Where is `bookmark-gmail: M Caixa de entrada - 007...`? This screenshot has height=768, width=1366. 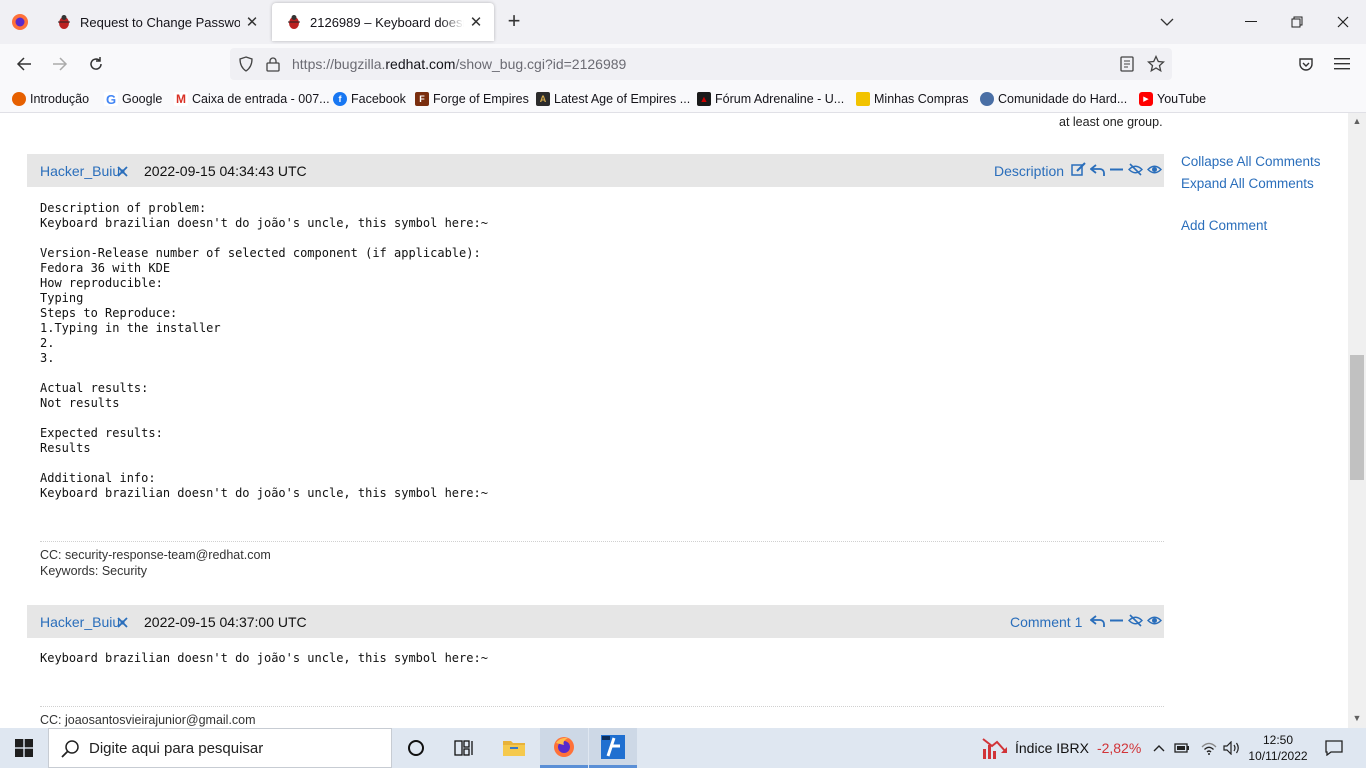
bookmark-gmail: M Caixa de entrada - 007... is located at coordinates (252, 99).